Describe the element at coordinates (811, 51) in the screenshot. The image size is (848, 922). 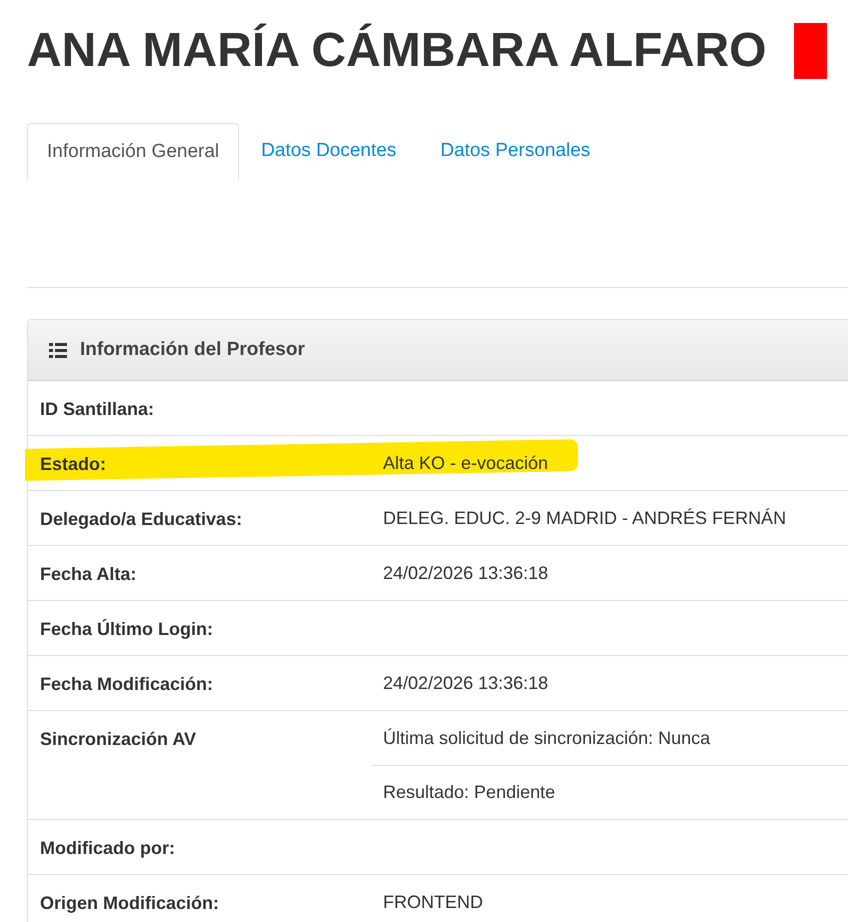
I see `status-flag` at that location.